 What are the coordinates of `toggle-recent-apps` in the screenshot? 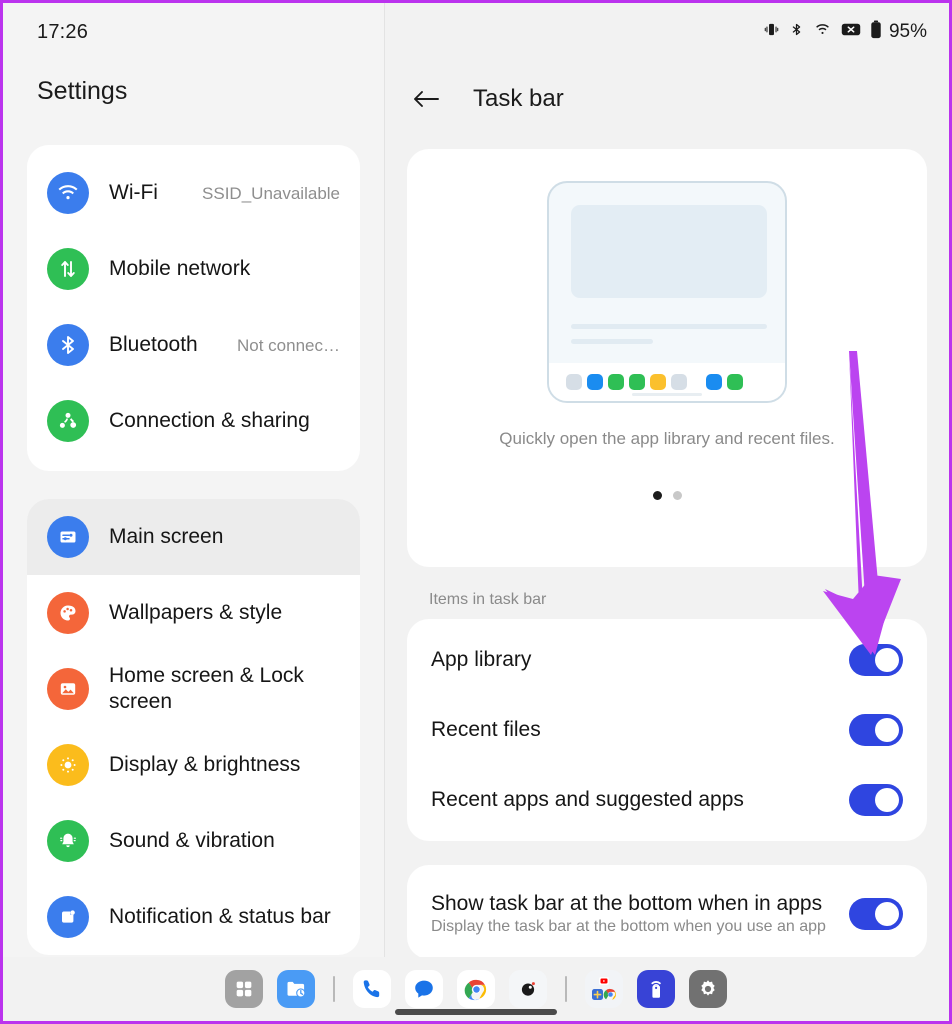 It's located at (876, 800).